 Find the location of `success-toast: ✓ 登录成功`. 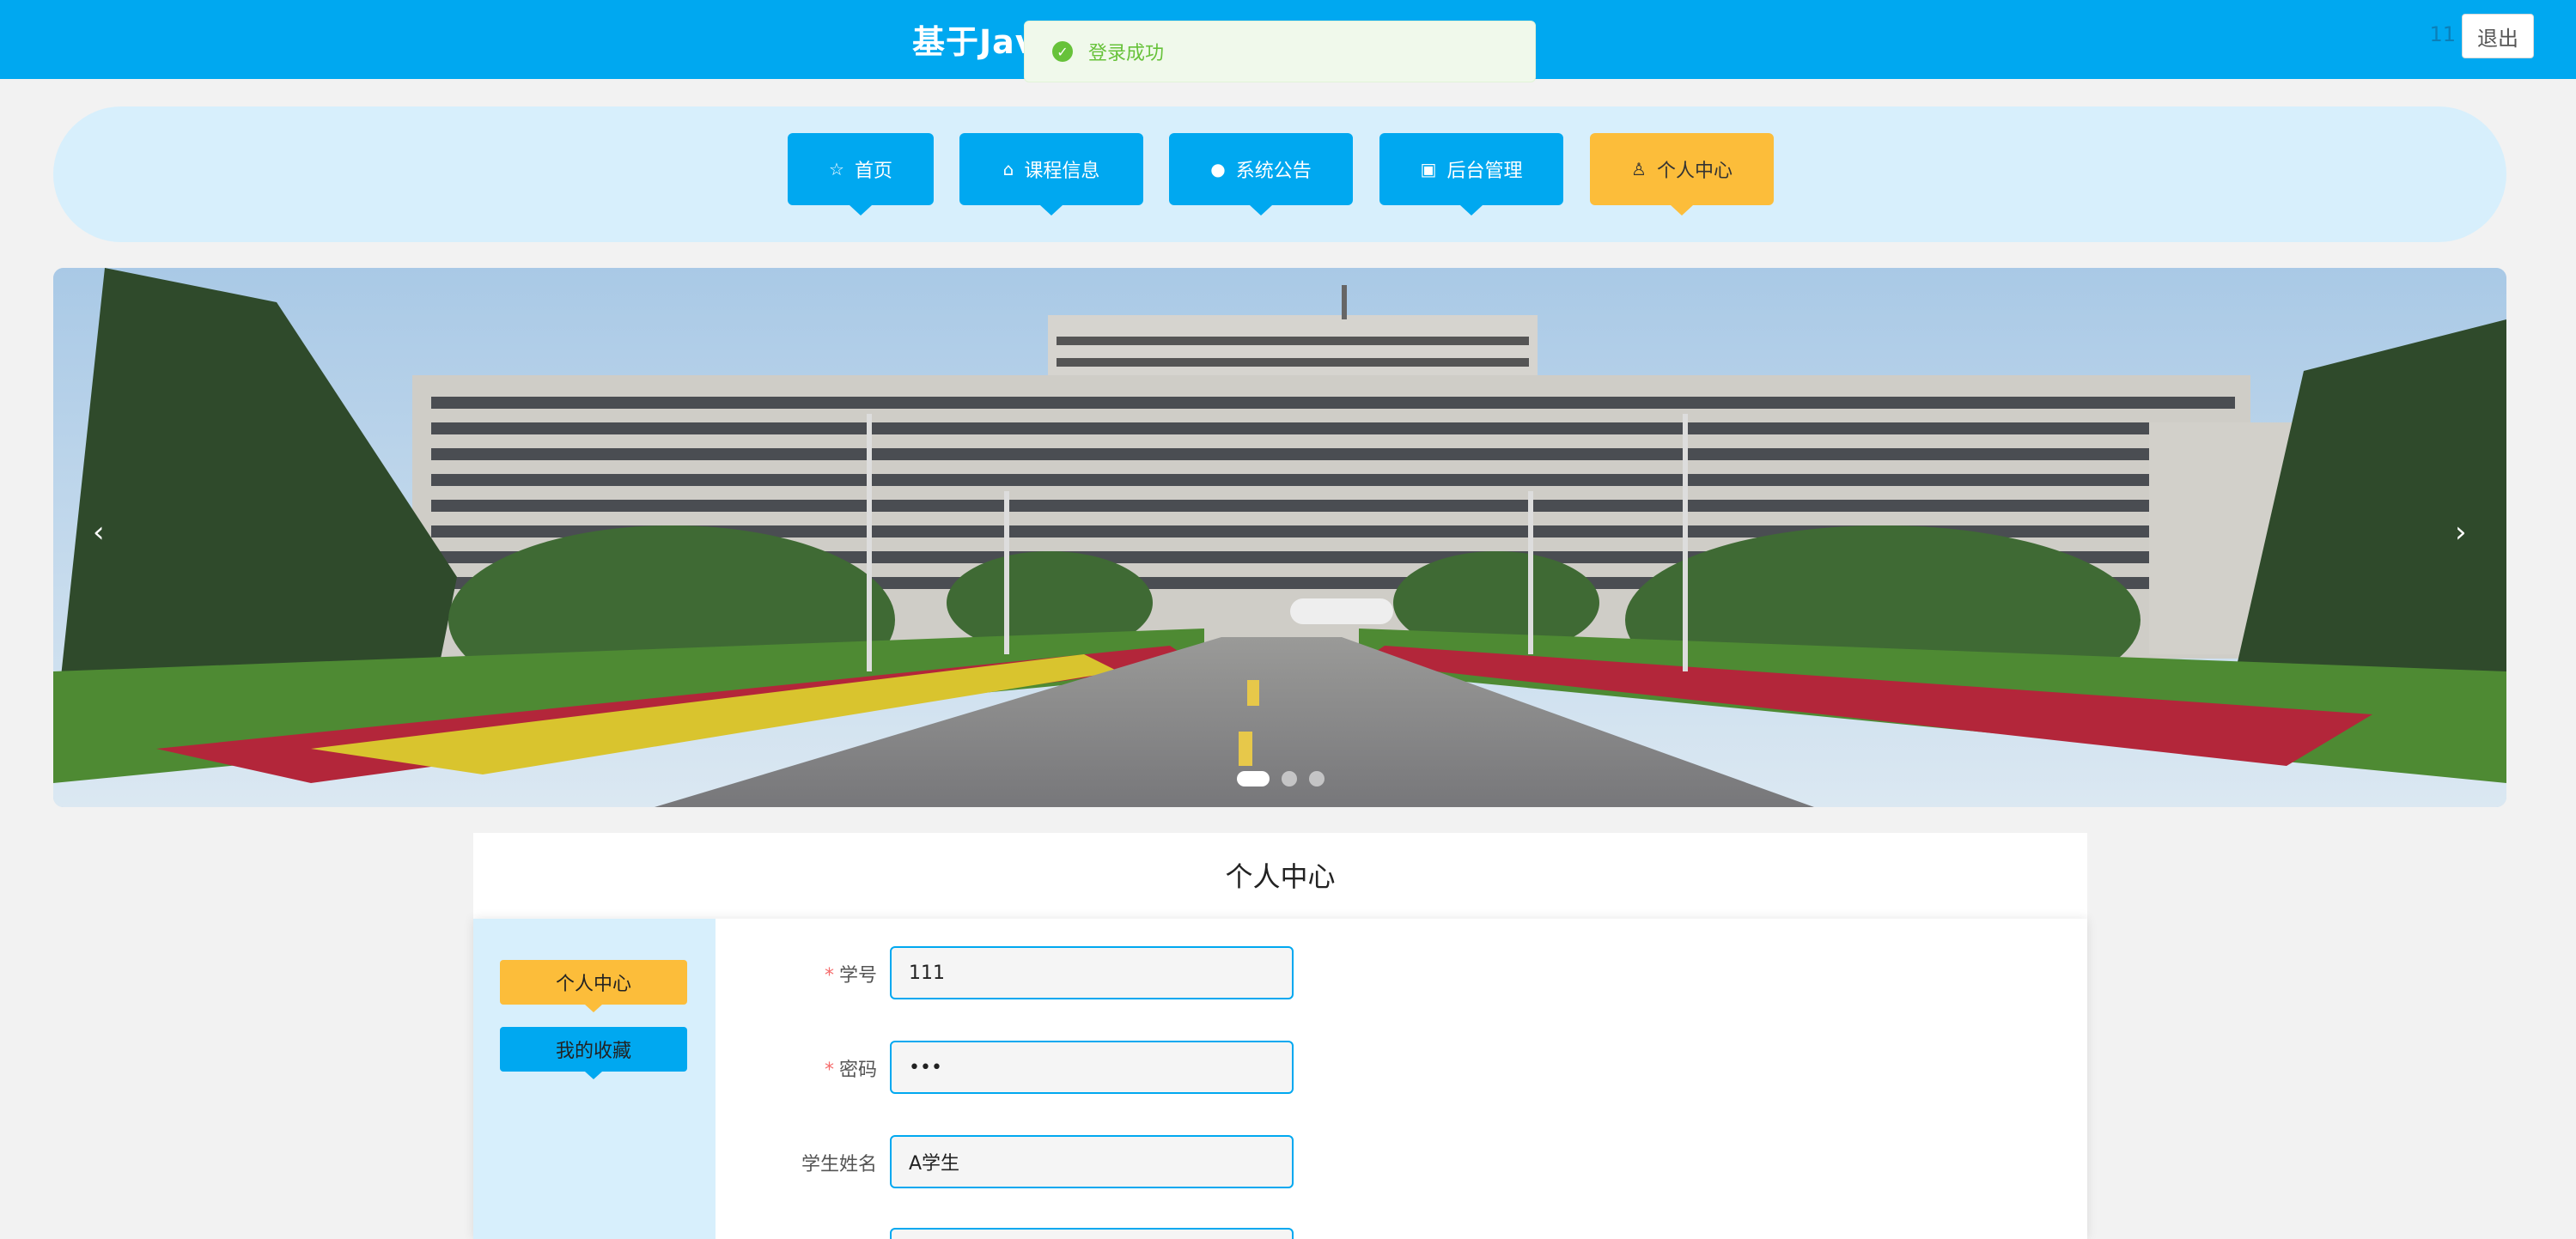

success-toast: ✓ 登录成功 is located at coordinates (1280, 51).